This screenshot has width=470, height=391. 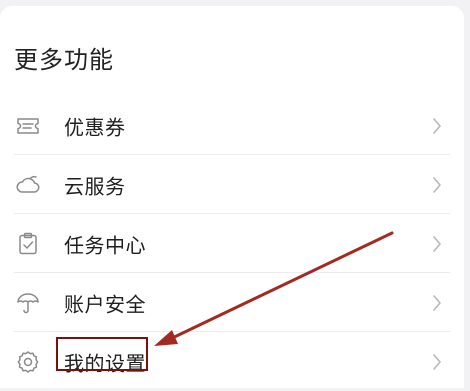 What do you see at coordinates (232, 302) in the screenshot?
I see `menu-item-account-security: 账户安全` at bounding box center [232, 302].